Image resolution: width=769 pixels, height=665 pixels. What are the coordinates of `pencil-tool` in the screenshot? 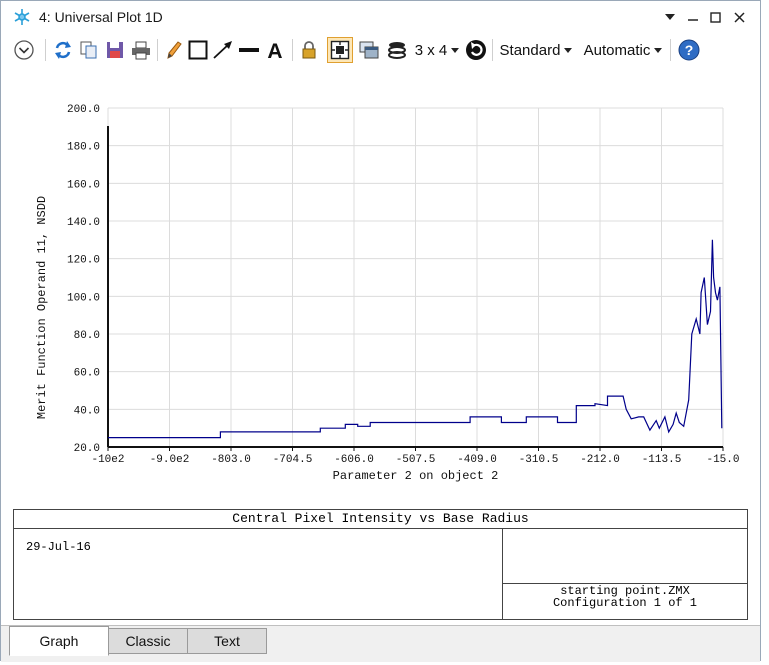 It's located at (174, 50).